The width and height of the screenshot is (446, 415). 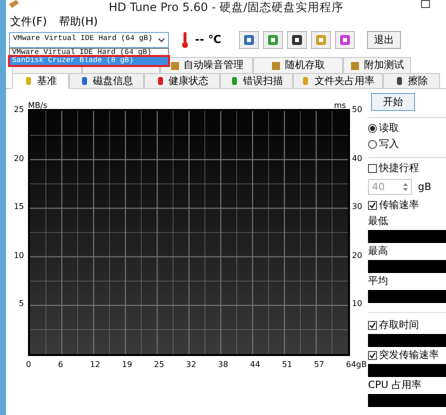 I want to click on start-button: 开始, so click(x=393, y=102).